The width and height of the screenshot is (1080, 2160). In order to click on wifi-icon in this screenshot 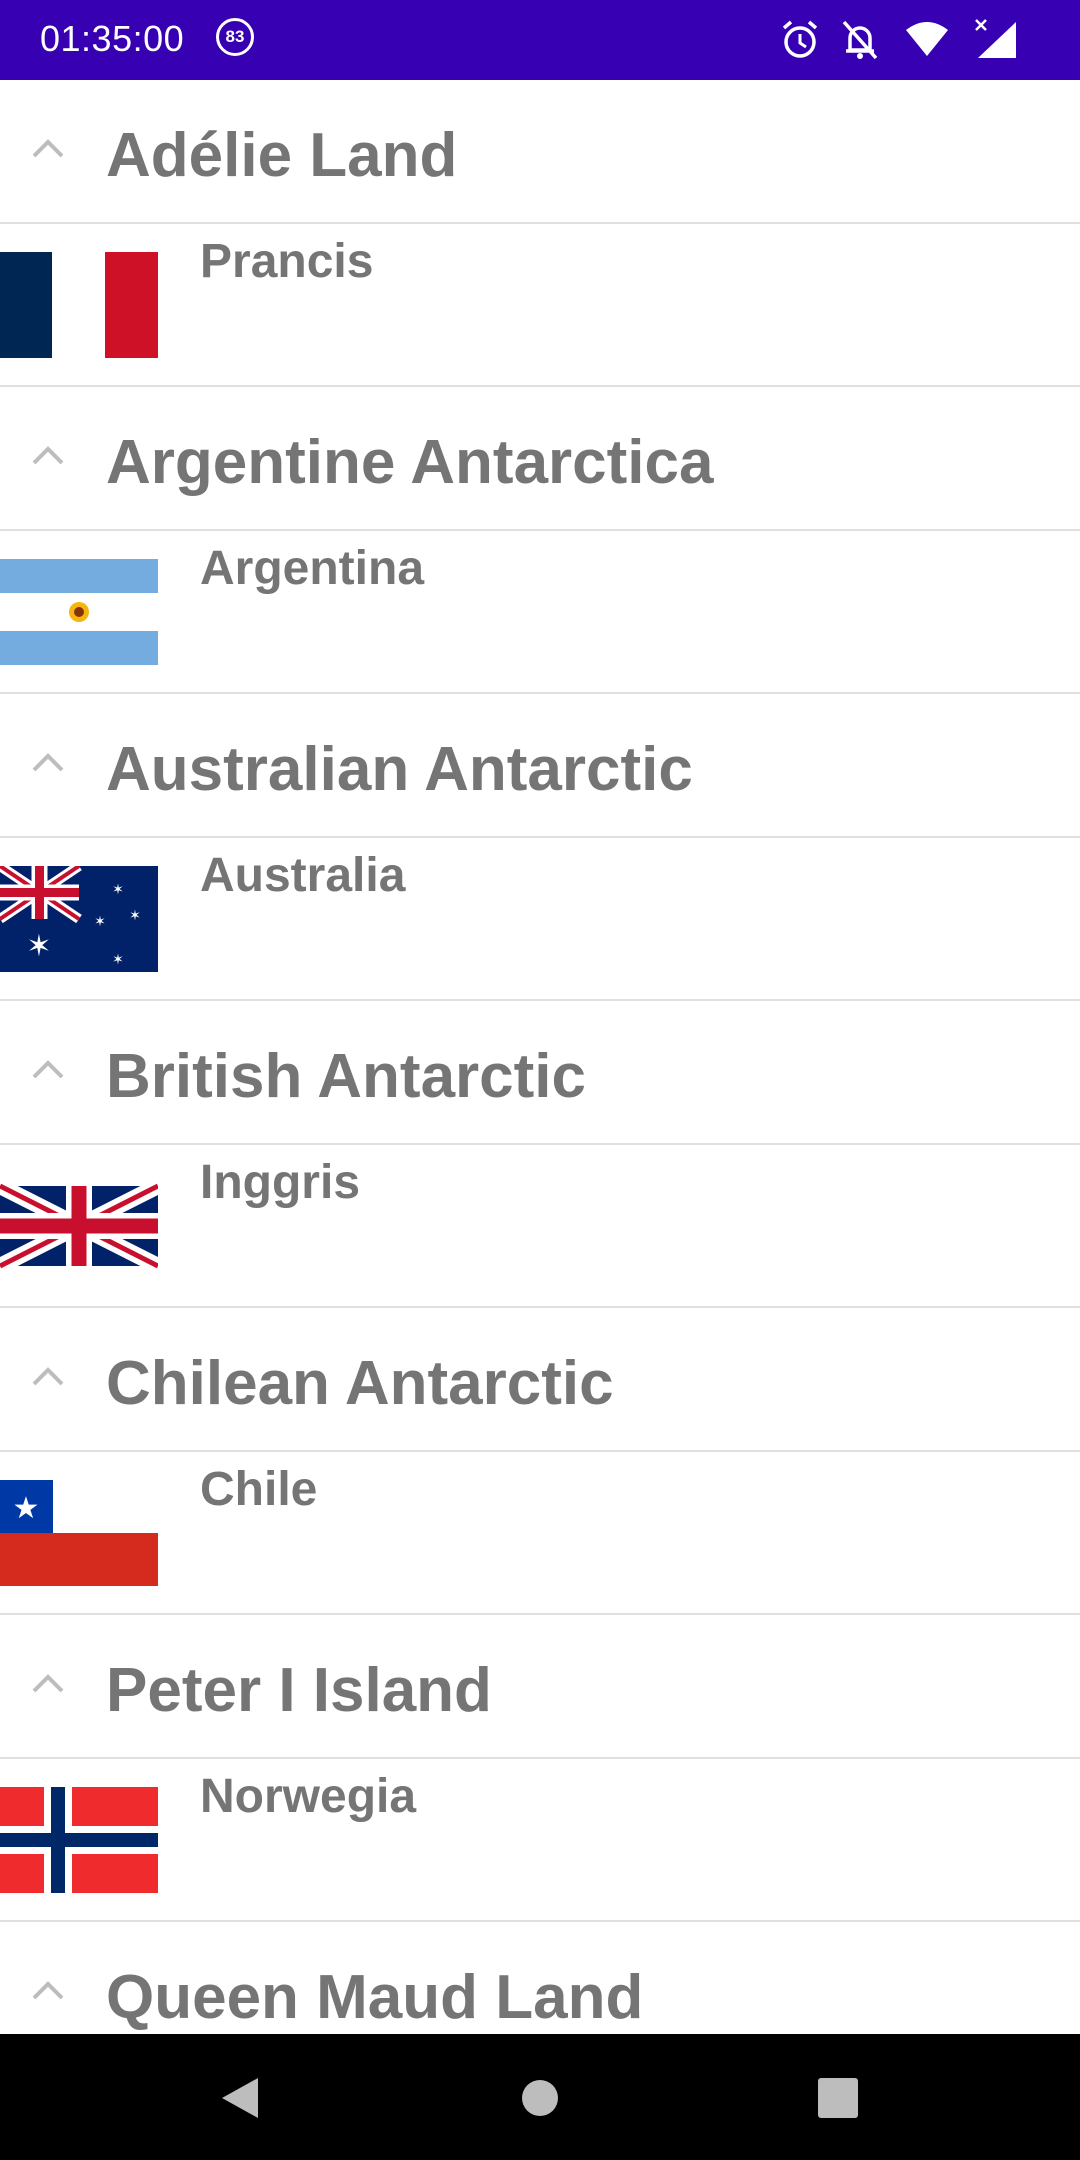, I will do `click(927, 39)`.